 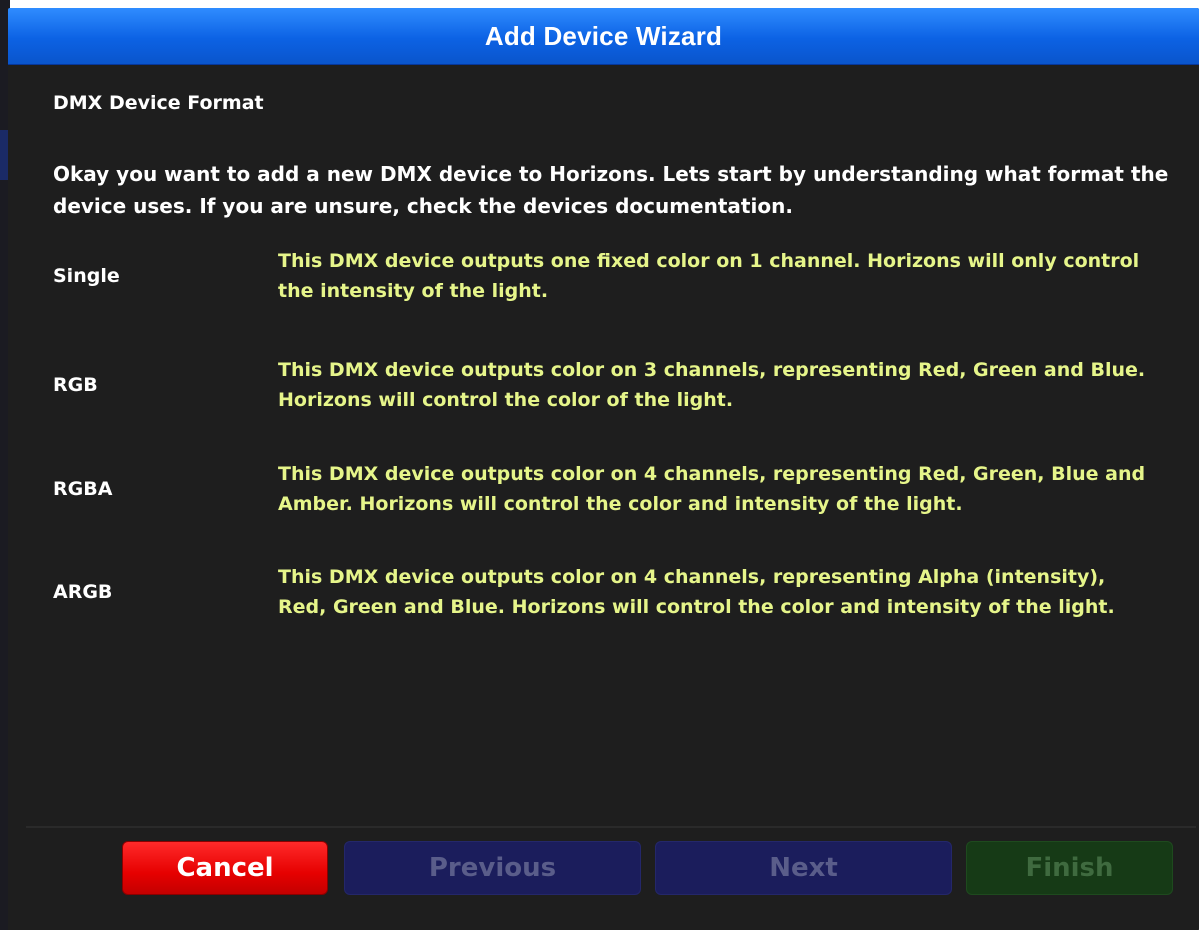 What do you see at coordinates (4, 155) in the screenshot?
I see `background-window-accent` at bounding box center [4, 155].